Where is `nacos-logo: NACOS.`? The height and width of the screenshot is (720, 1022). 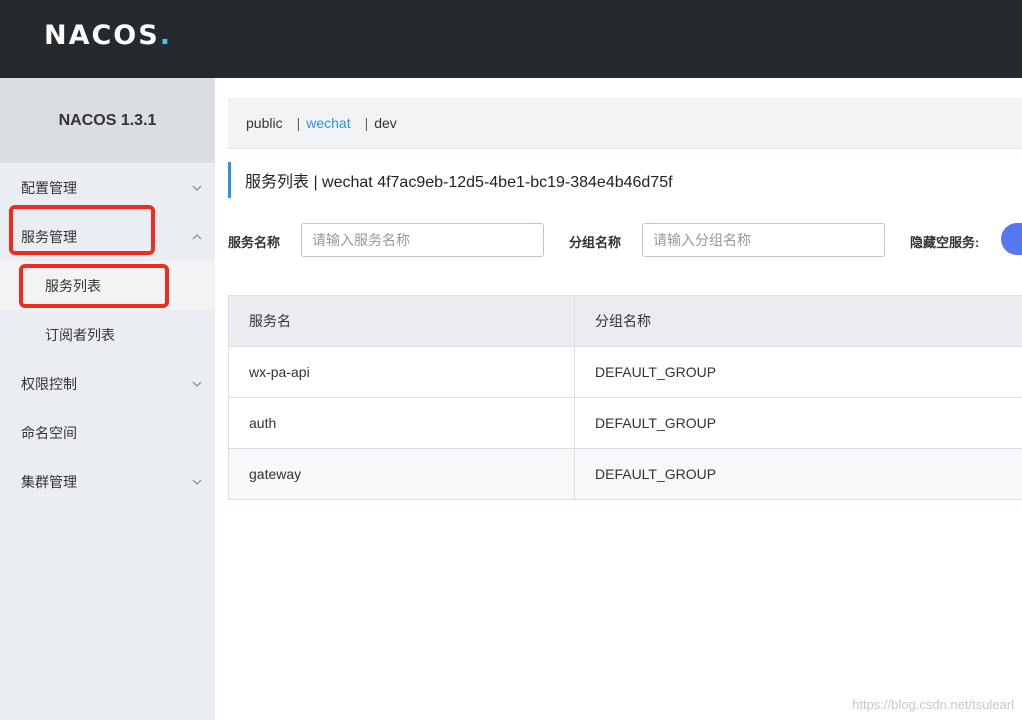 nacos-logo: NACOS. is located at coordinates (108, 35).